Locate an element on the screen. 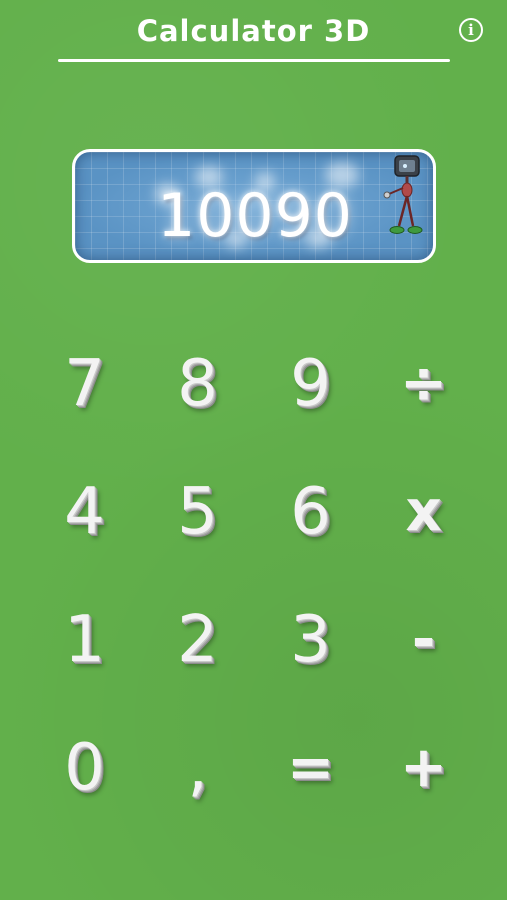  key-5: 5 is located at coordinates (197, 512).